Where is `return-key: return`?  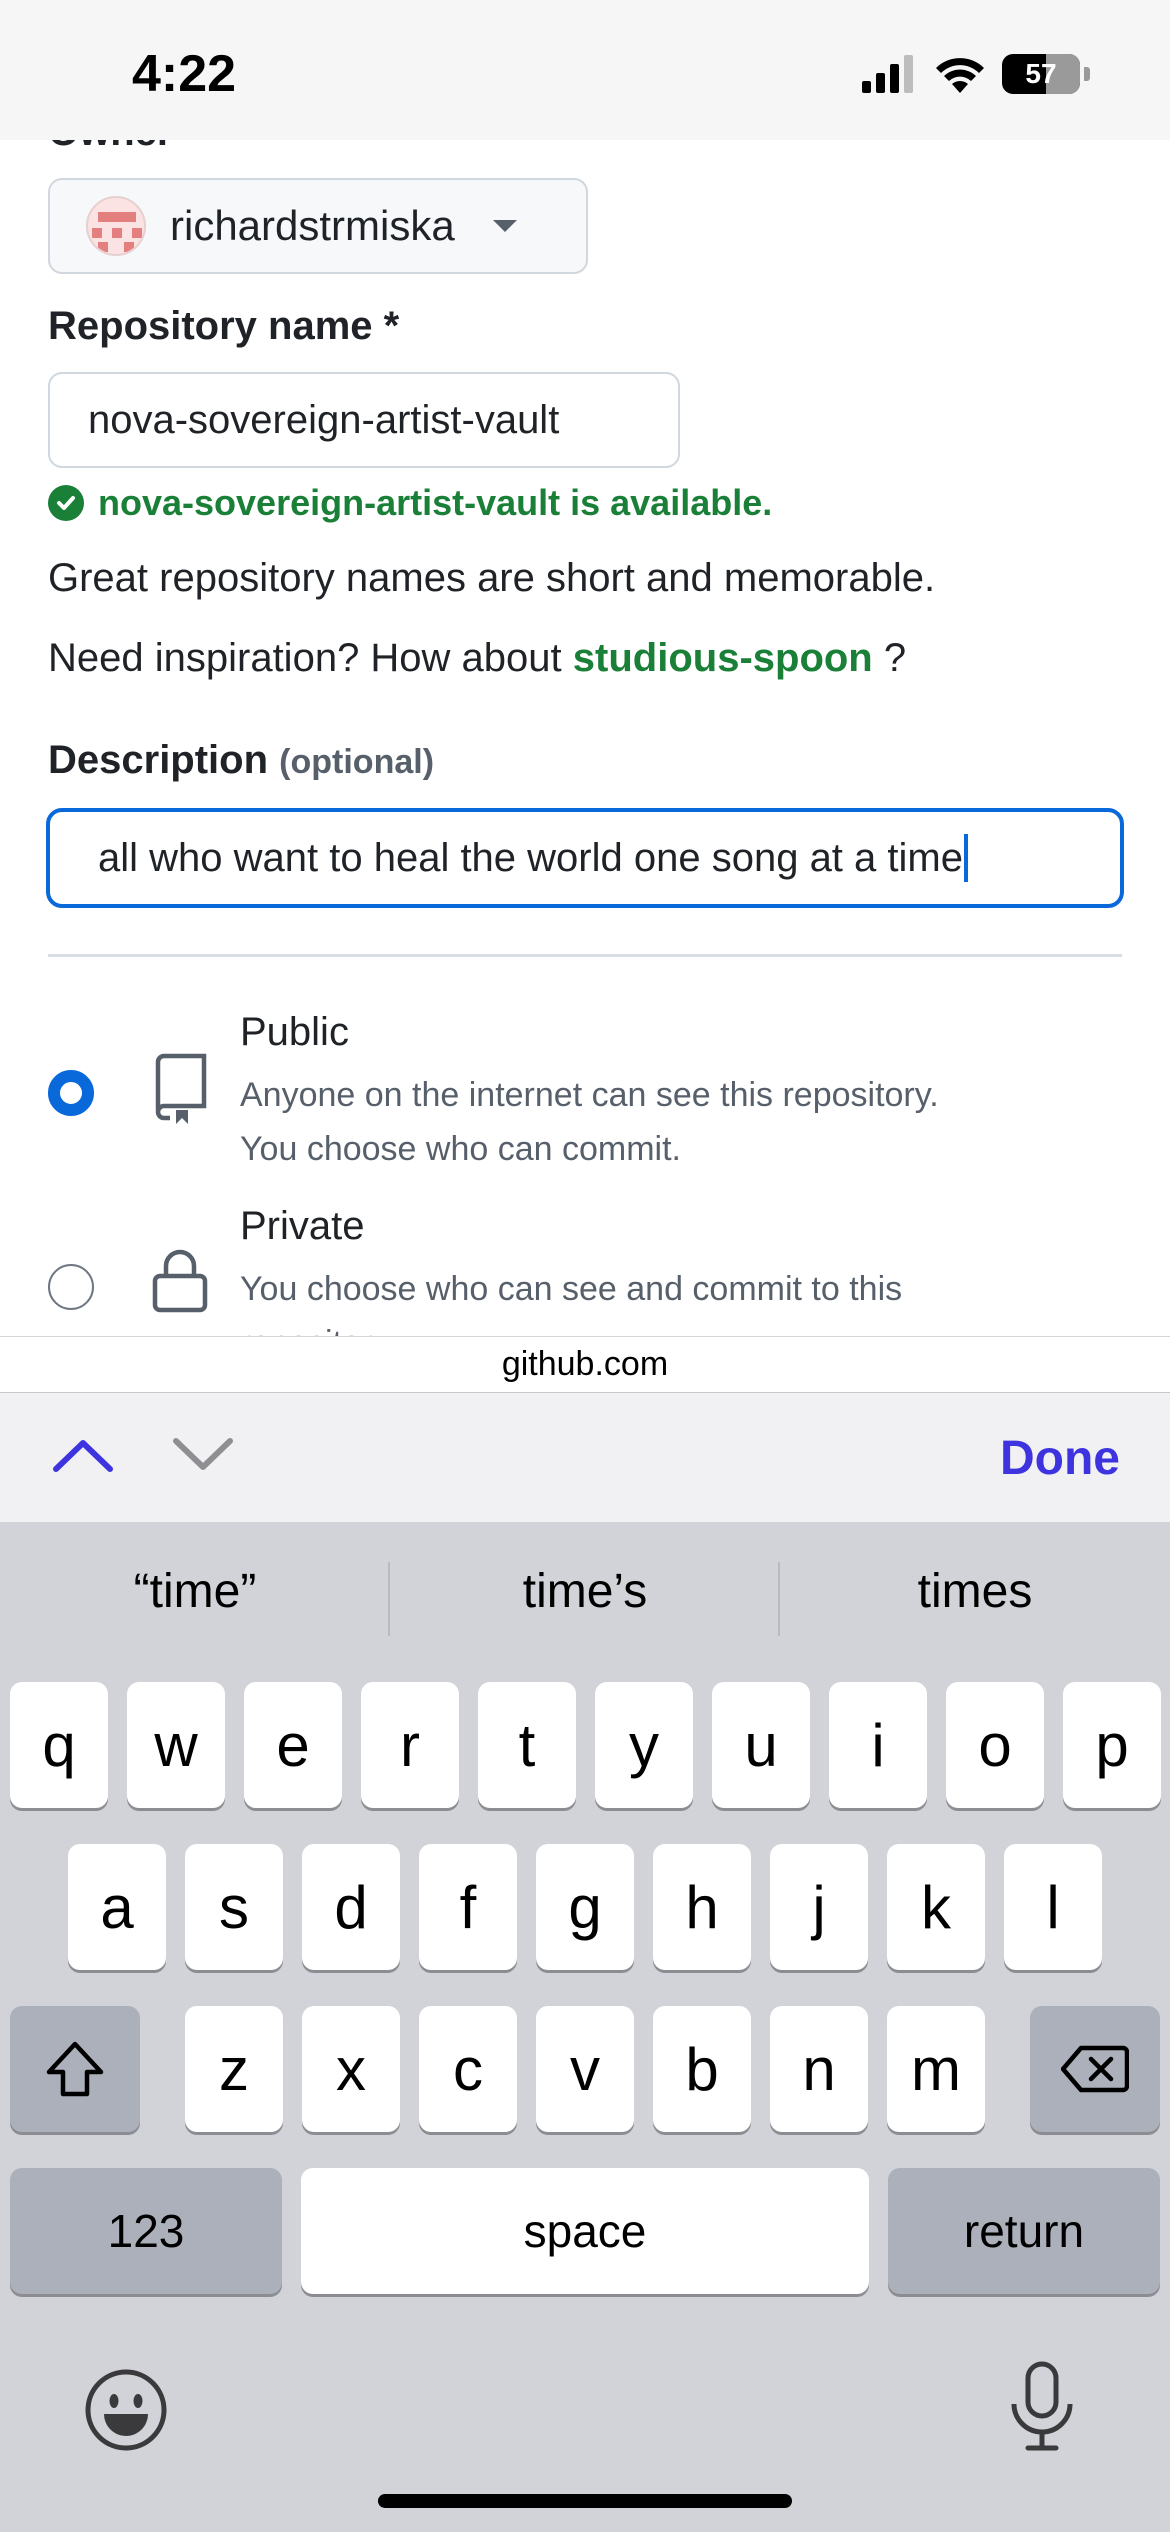 return-key: return is located at coordinates (1024, 2231).